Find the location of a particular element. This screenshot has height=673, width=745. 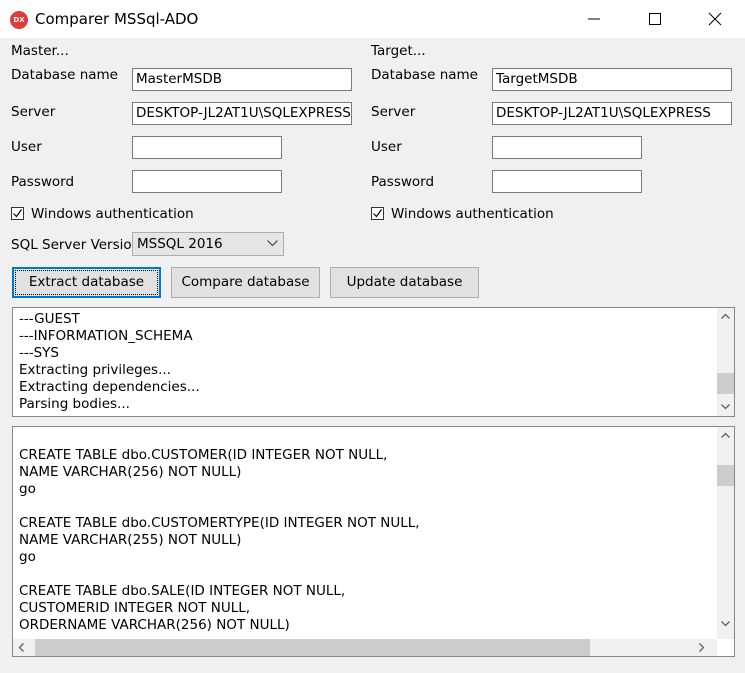

compare-database-button: Compare database is located at coordinates (245, 282).